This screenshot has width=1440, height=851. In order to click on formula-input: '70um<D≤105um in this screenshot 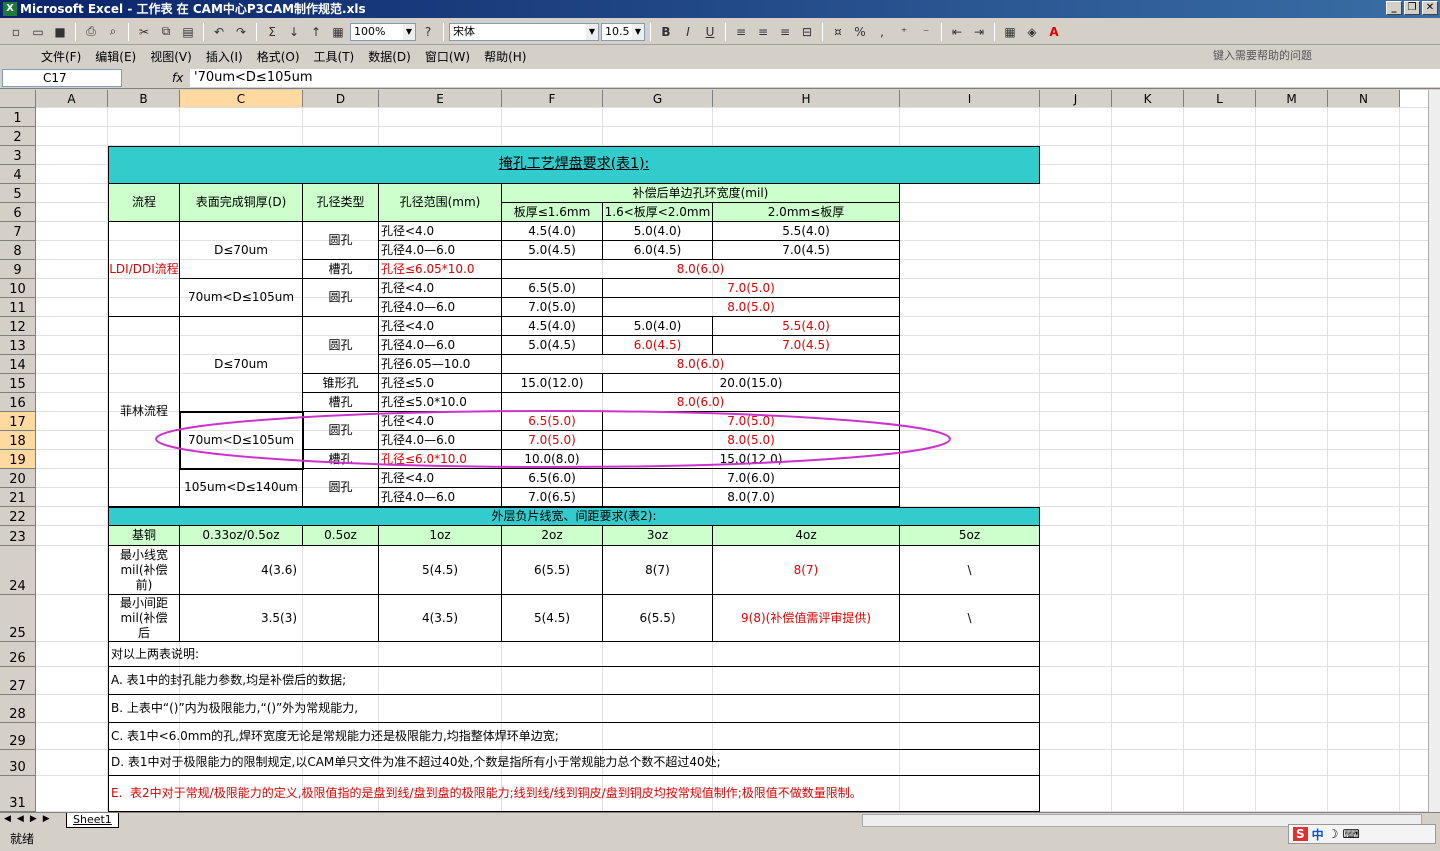, I will do `click(815, 78)`.